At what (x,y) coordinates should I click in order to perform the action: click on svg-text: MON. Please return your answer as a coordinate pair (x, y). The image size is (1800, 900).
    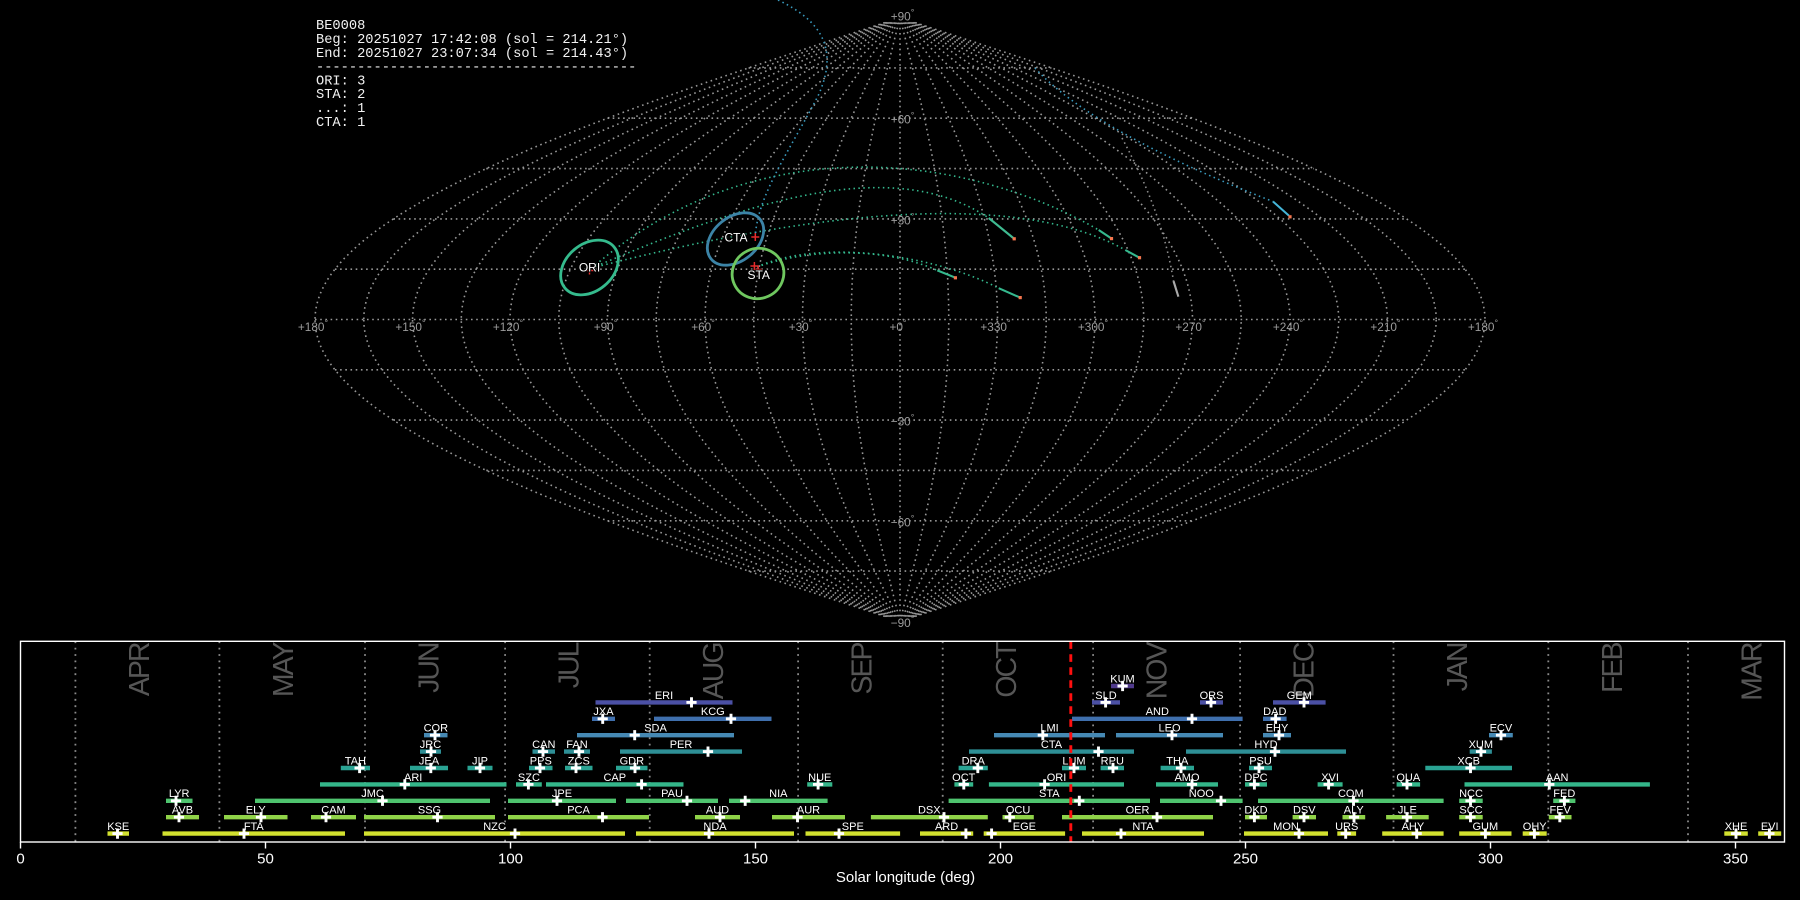
    Looking at the image, I should click on (1286, 827).